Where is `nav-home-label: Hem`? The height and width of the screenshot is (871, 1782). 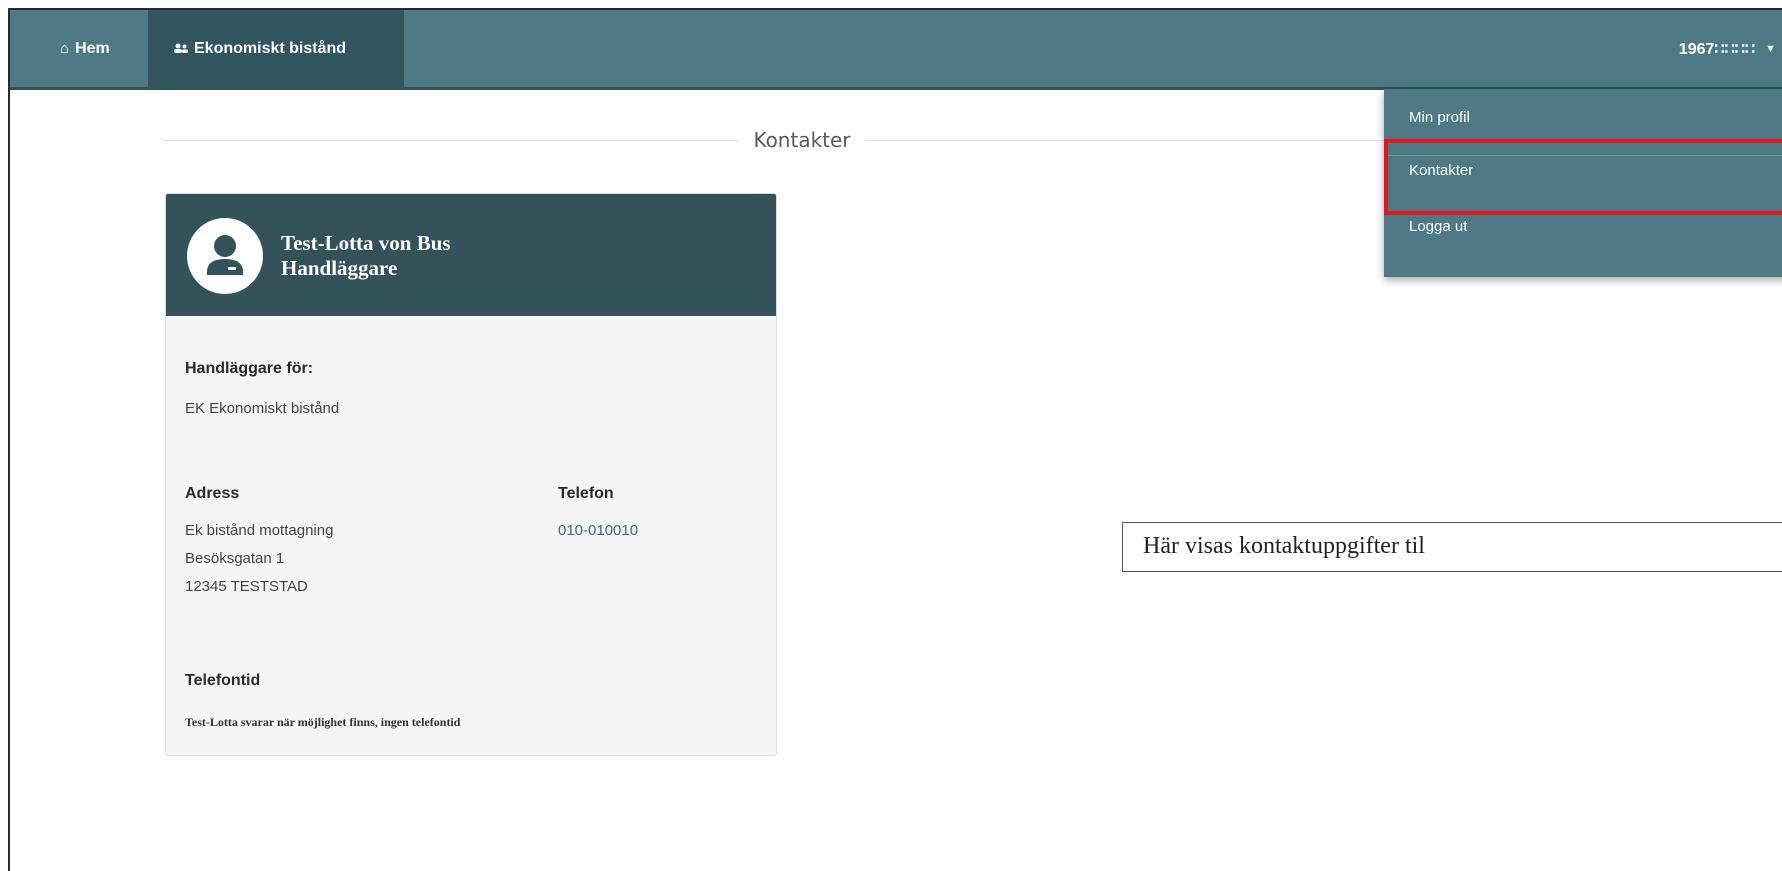
nav-home-label: Hem is located at coordinates (92, 48).